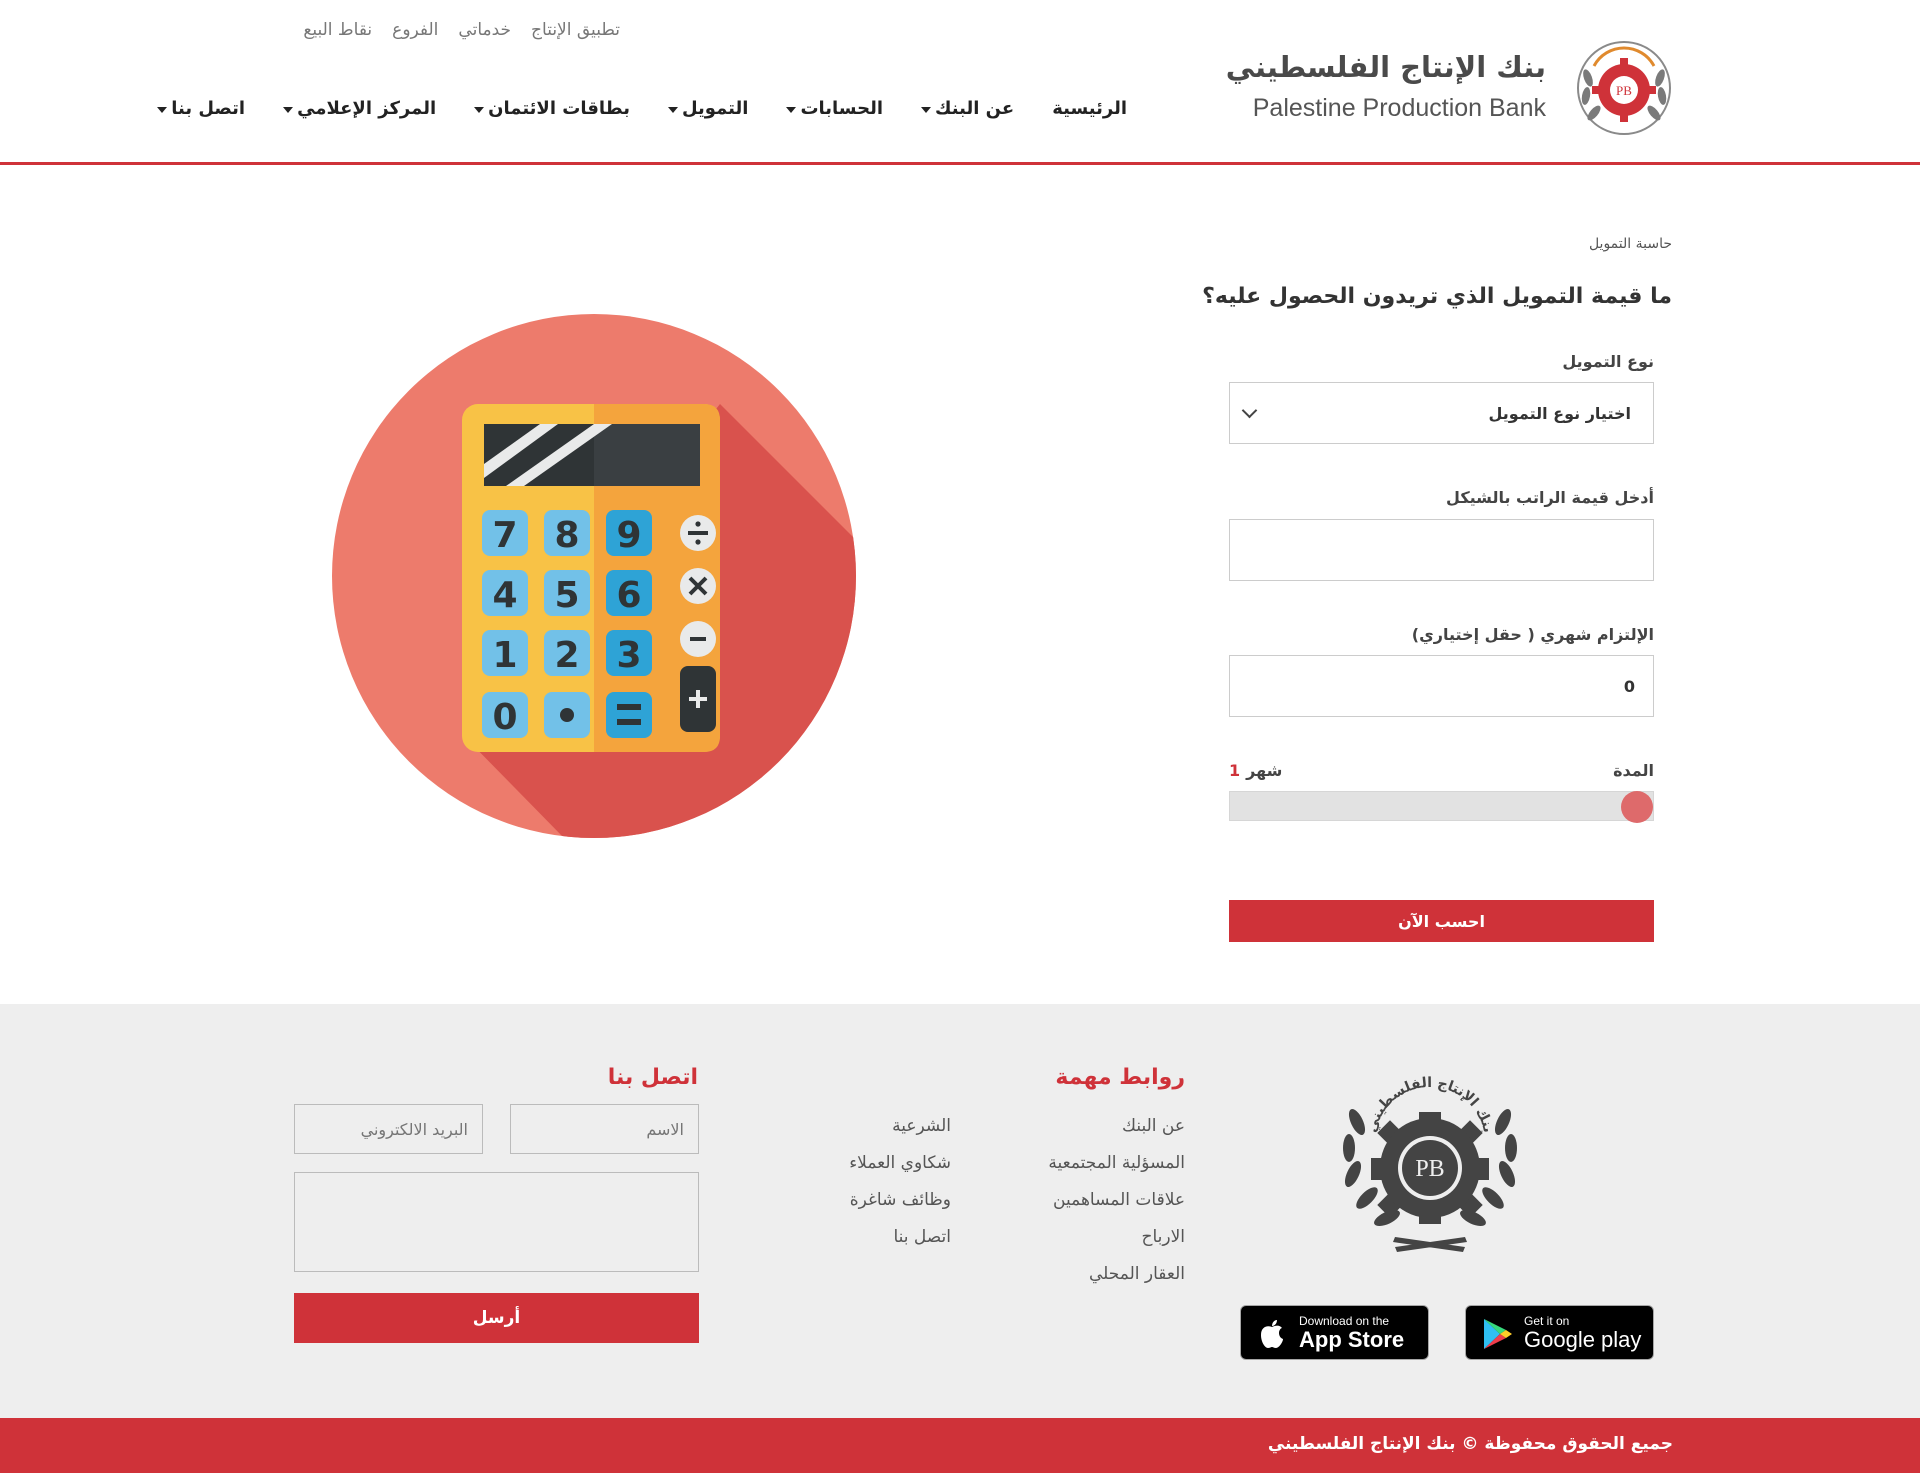  Describe the element at coordinates (1441, 686) in the screenshot. I see `monthly-commitment-input` at that location.